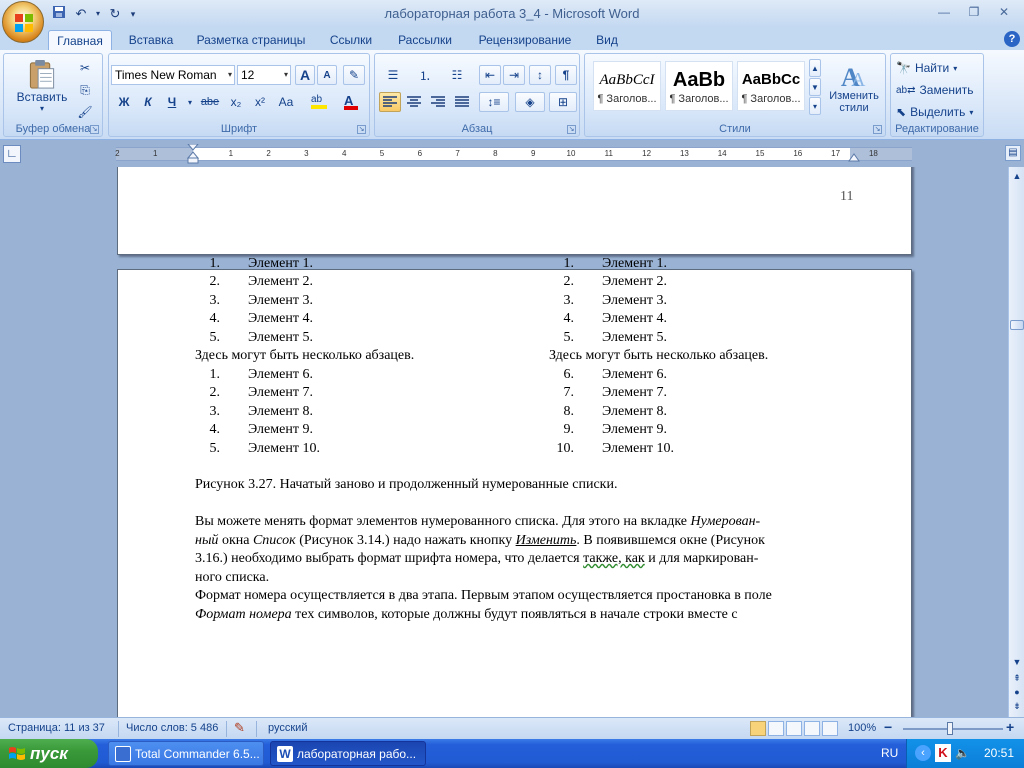  What do you see at coordinates (815, 87) in the screenshot?
I see `styles-scroll-down-icon: ▼` at bounding box center [815, 87].